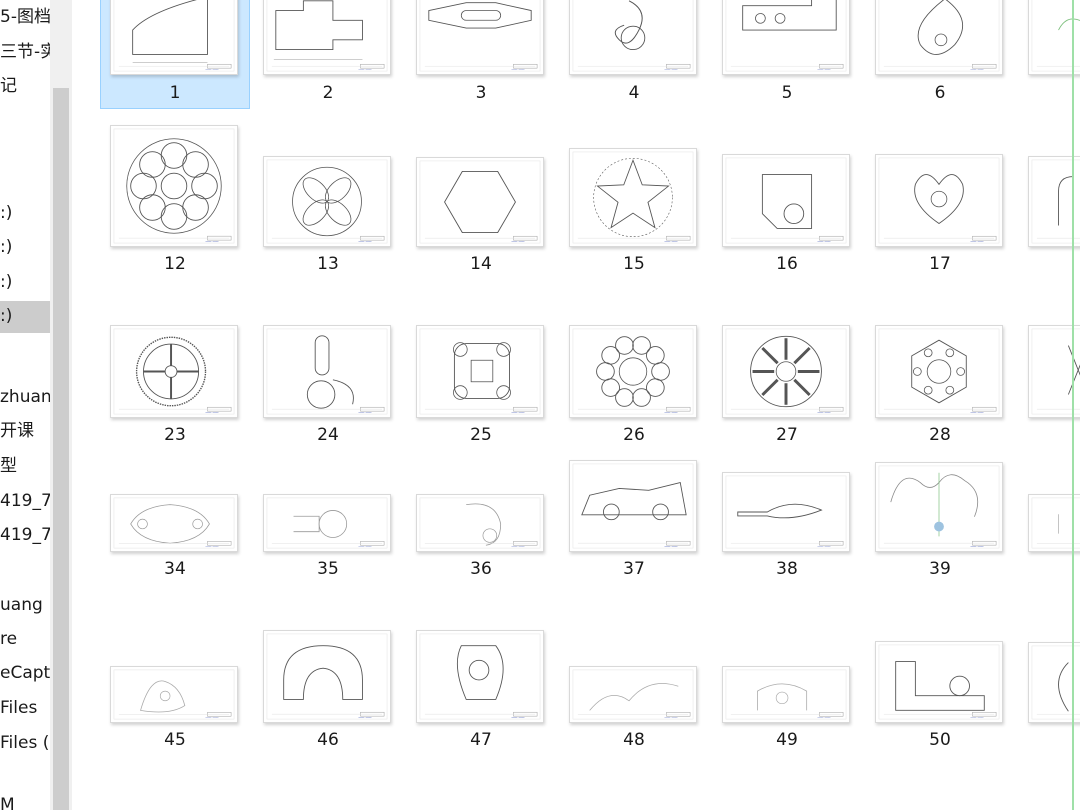 The image size is (1080, 810). What do you see at coordinates (633, 197) in the screenshot?
I see `thumbnail-star-in-circle: ___ ___` at bounding box center [633, 197].